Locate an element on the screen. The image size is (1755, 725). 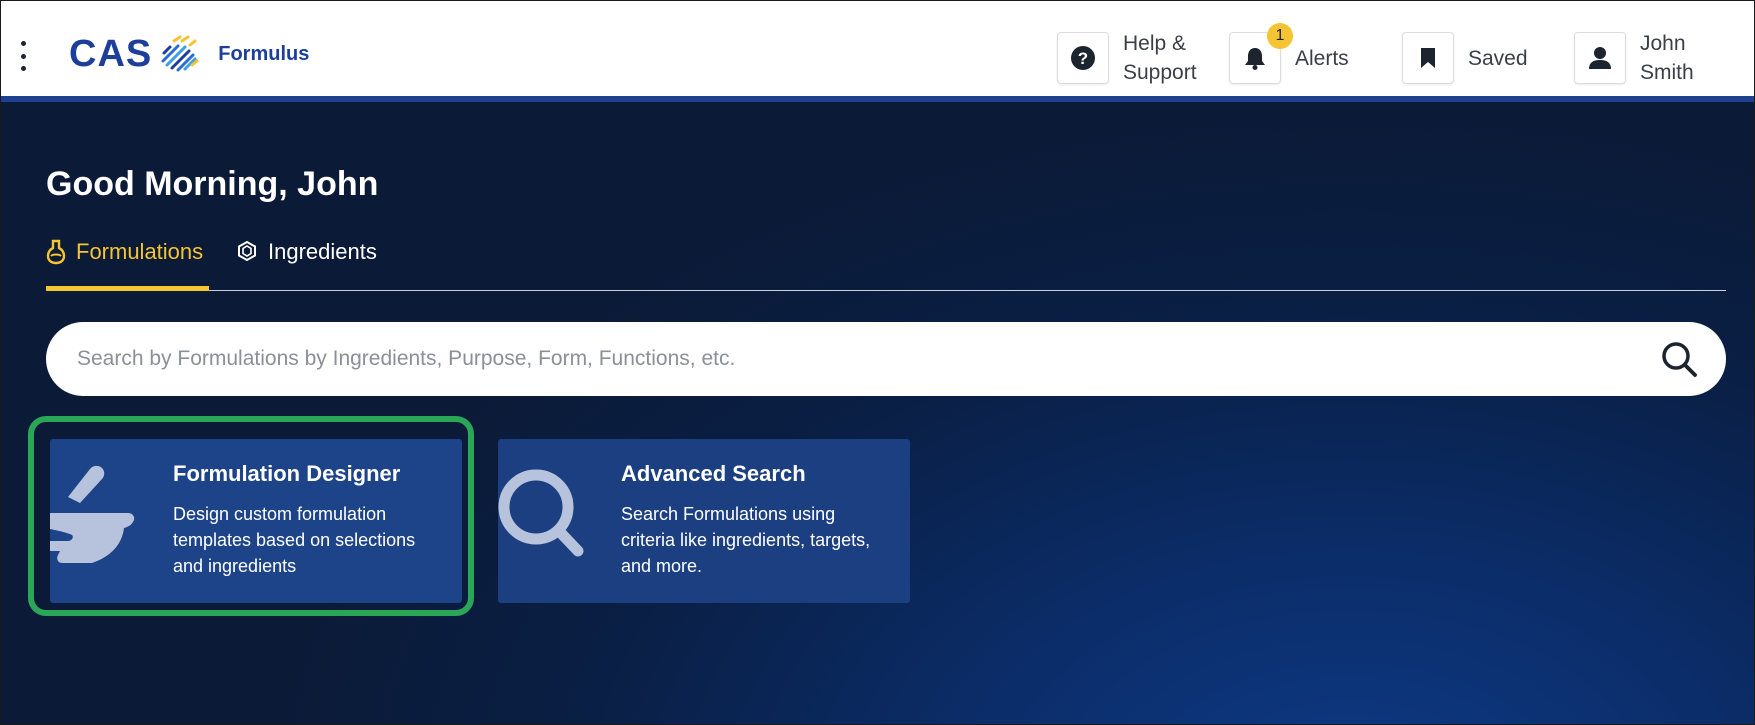
alerts-count-badge: 1 is located at coordinates (1280, 36).